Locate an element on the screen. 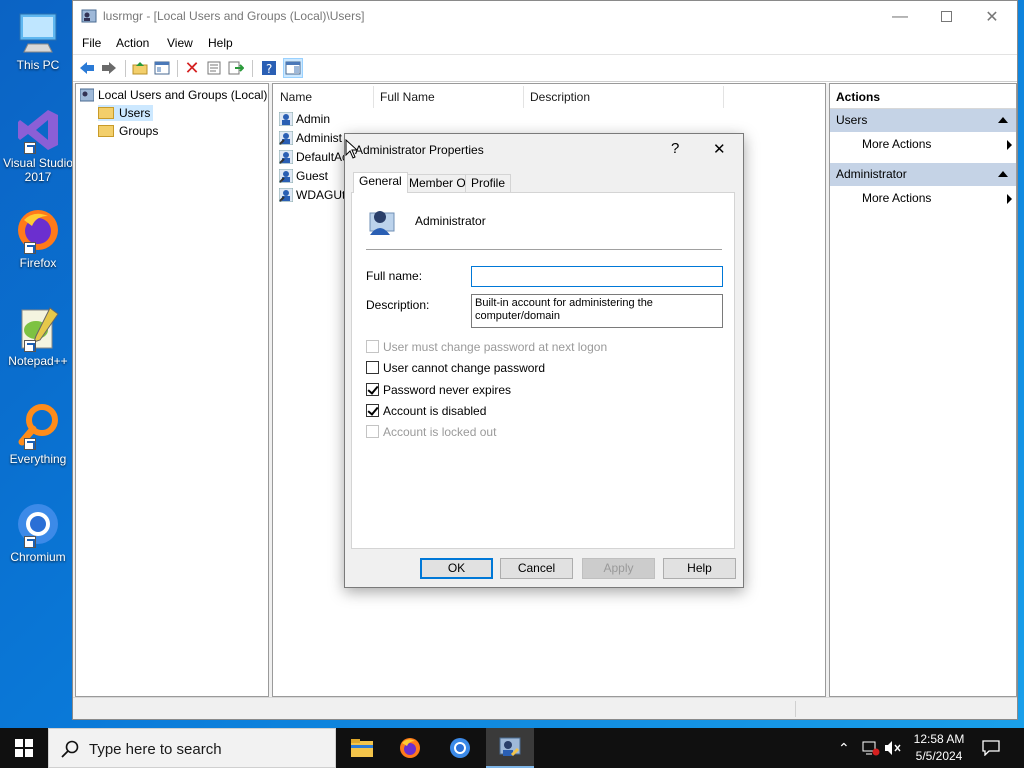 The height and width of the screenshot is (768, 1024). show-hide-tree-button is located at coordinates (162, 68).